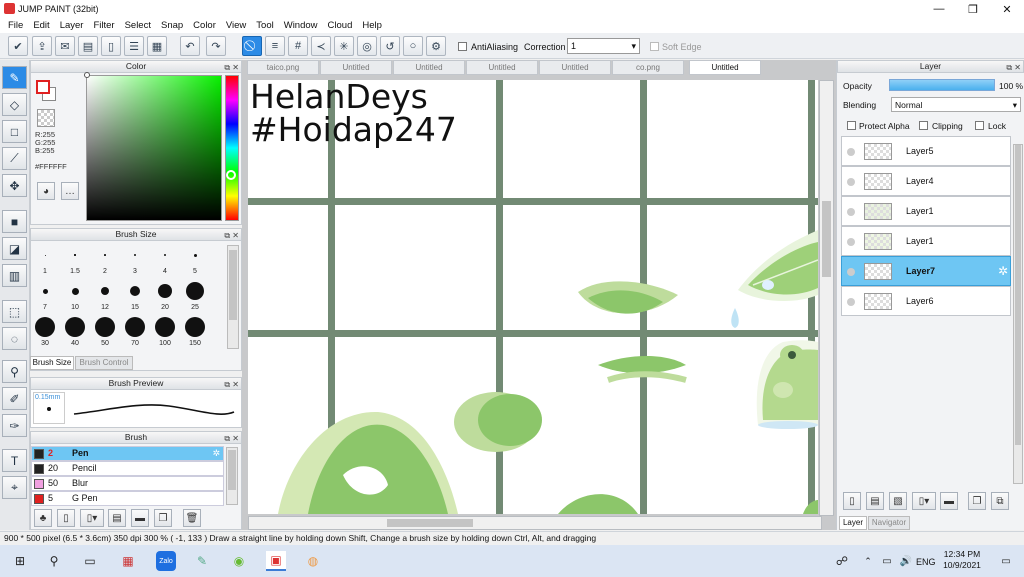 The width and height of the screenshot is (1024, 577). I want to click on input-language: ENG, so click(926, 562).